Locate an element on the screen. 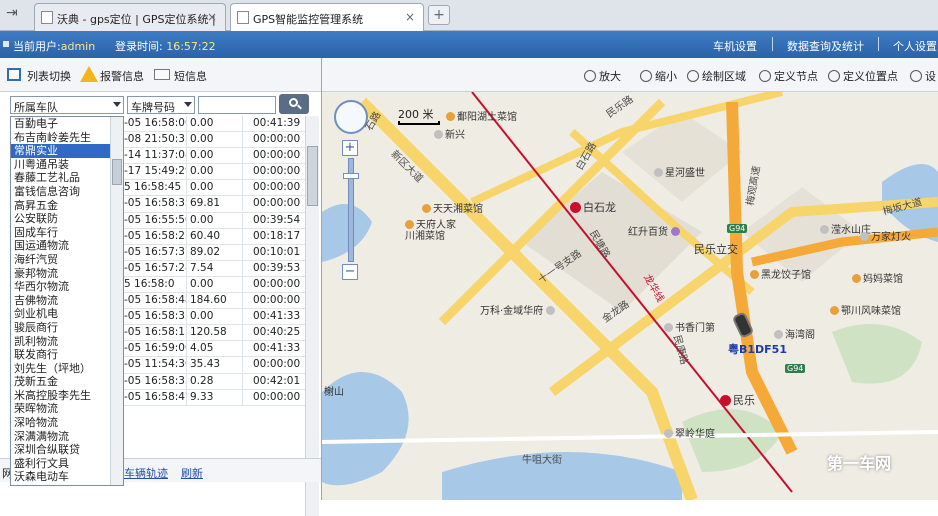  poi-label: 星河盛世 is located at coordinates (679, 171).